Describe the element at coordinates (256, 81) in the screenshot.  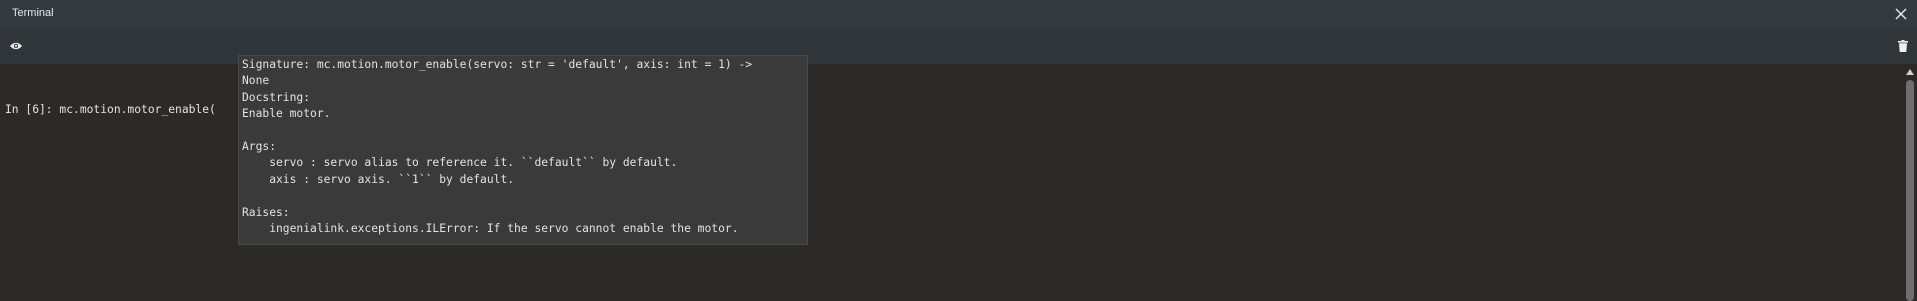
I see `tooltip-line: None` at that location.